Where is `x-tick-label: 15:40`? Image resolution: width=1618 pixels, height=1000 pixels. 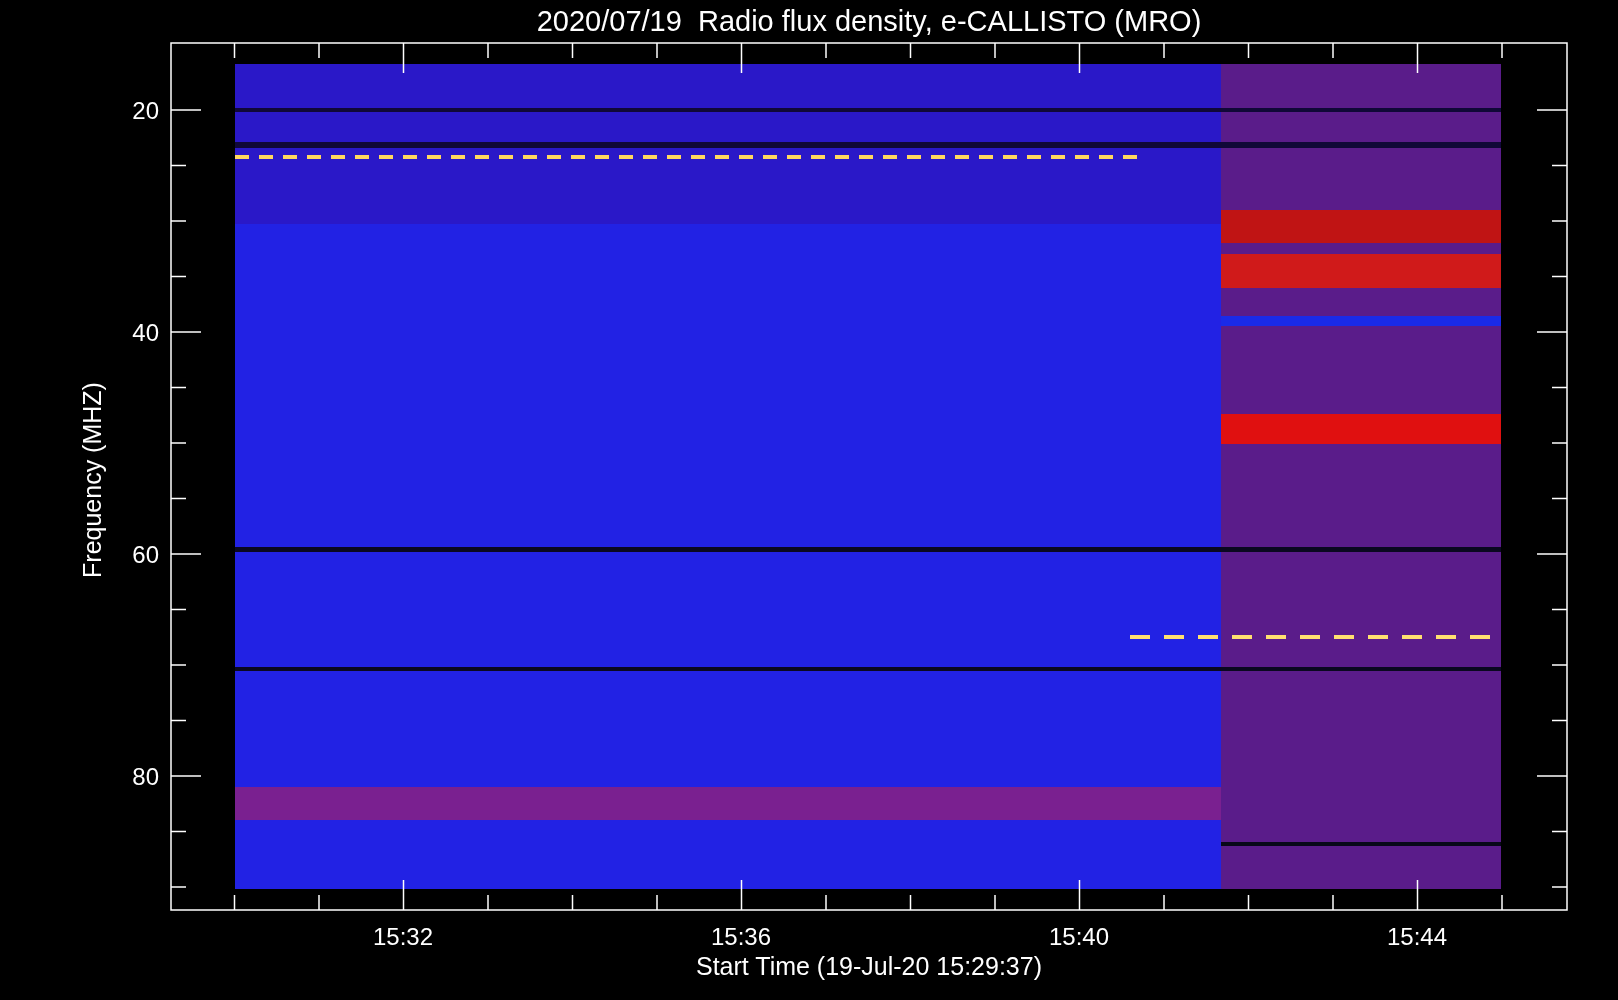
x-tick-label: 15:40 is located at coordinates (1079, 936).